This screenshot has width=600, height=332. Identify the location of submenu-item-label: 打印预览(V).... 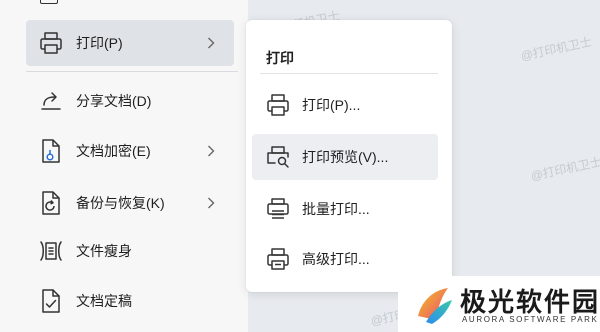
(345, 157).